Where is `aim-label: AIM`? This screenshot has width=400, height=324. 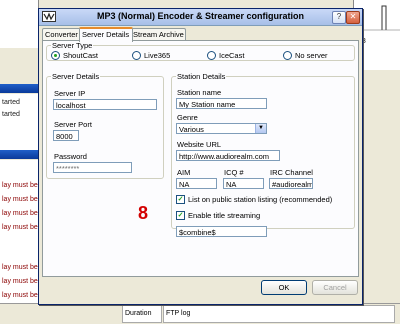 aim-label: AIM is located at coordinates (184, 172).